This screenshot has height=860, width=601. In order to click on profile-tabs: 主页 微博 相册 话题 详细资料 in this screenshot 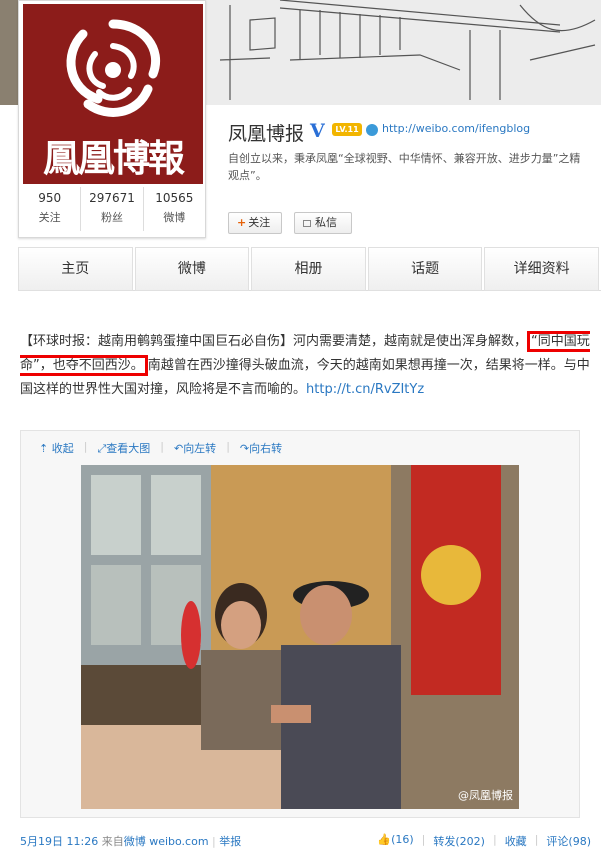, I will do `click(309, 269)`.